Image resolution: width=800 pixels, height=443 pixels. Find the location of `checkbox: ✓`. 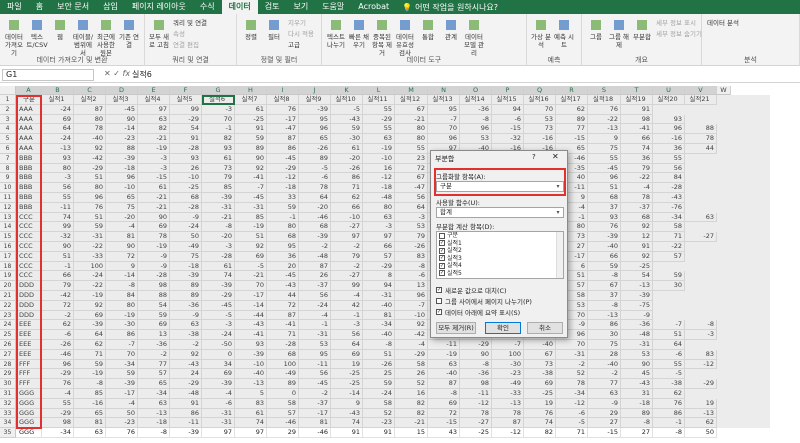

checkbox: ✓ is located at coordinates (442, 258).